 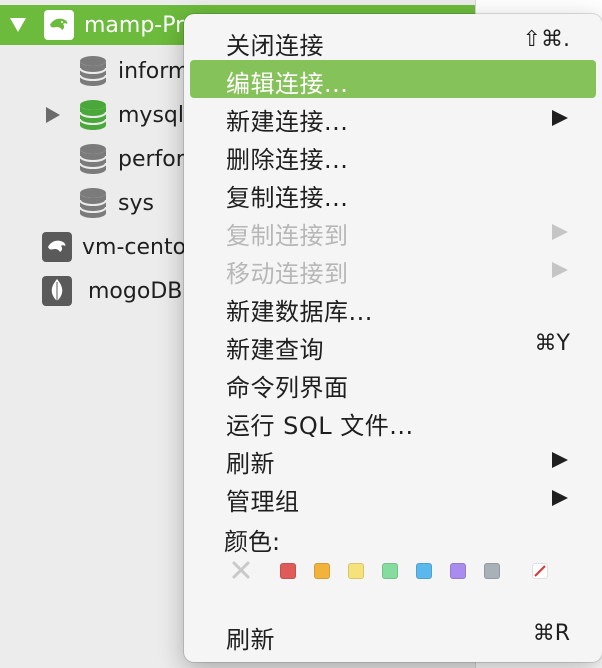 I want to click on database-label: mysql, so click(x=151, y=115).